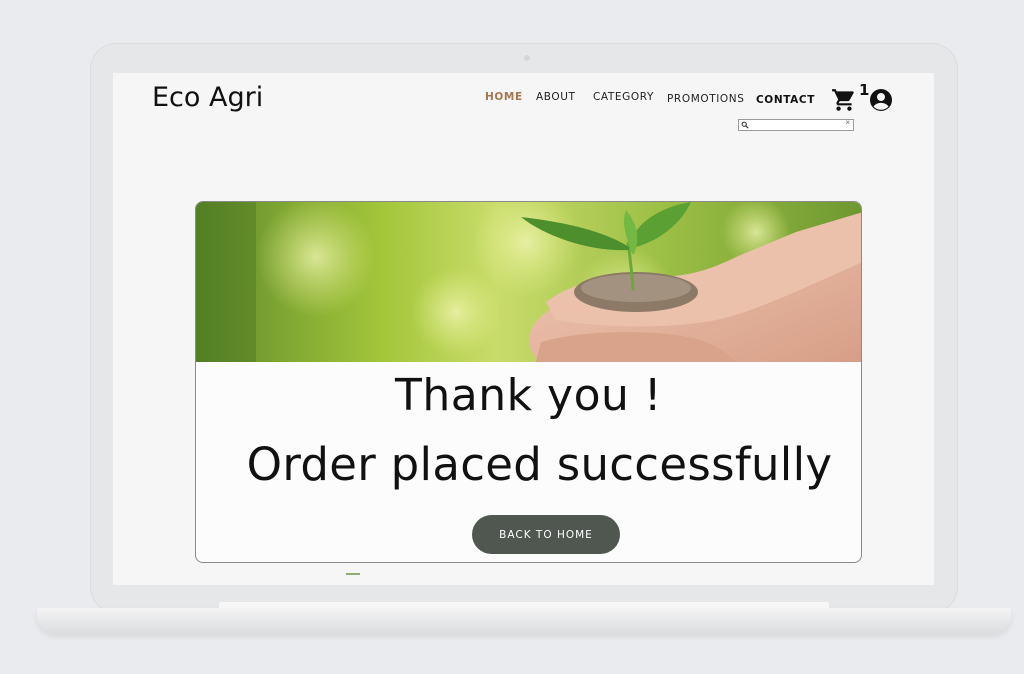 This screenshot has height=674, width=1024. I want to click on search-clear-icon: ×, so click(847, 122).